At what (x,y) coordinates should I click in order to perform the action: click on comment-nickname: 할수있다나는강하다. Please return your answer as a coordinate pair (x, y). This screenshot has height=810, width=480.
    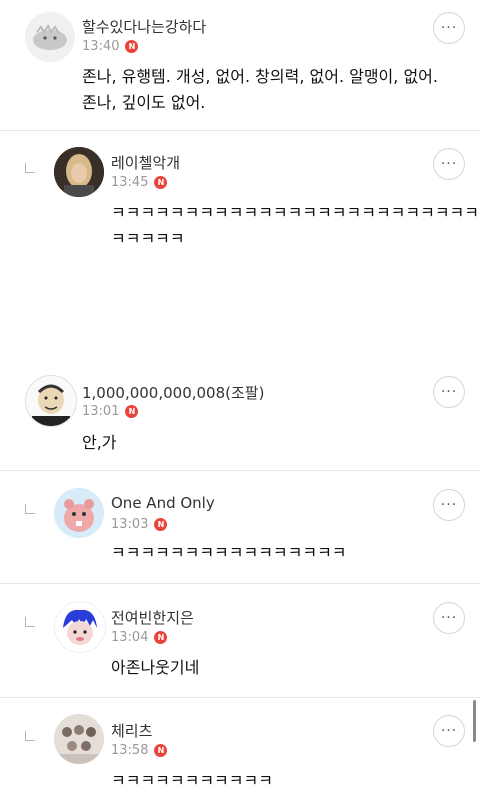
    Looking at the image, I should click on (144, 26).